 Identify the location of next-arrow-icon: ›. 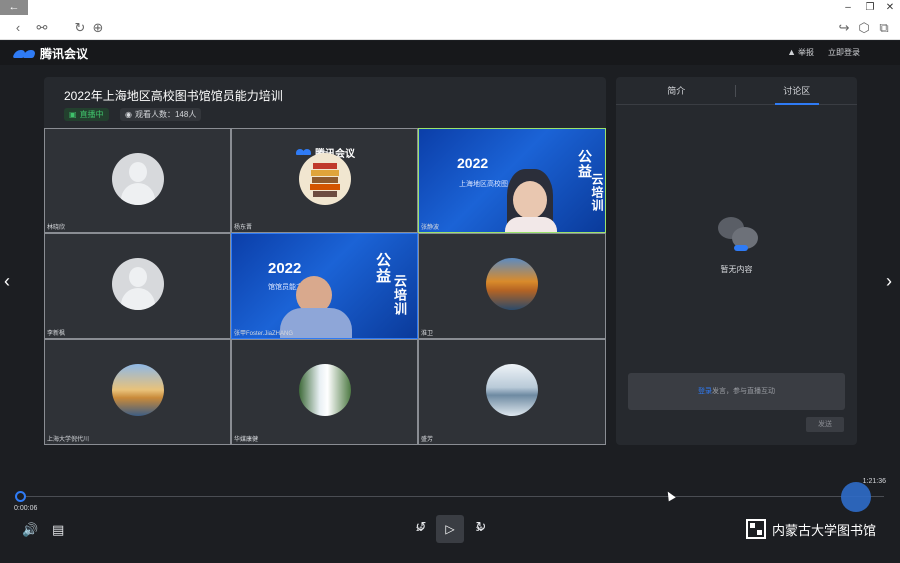
(889, 281).